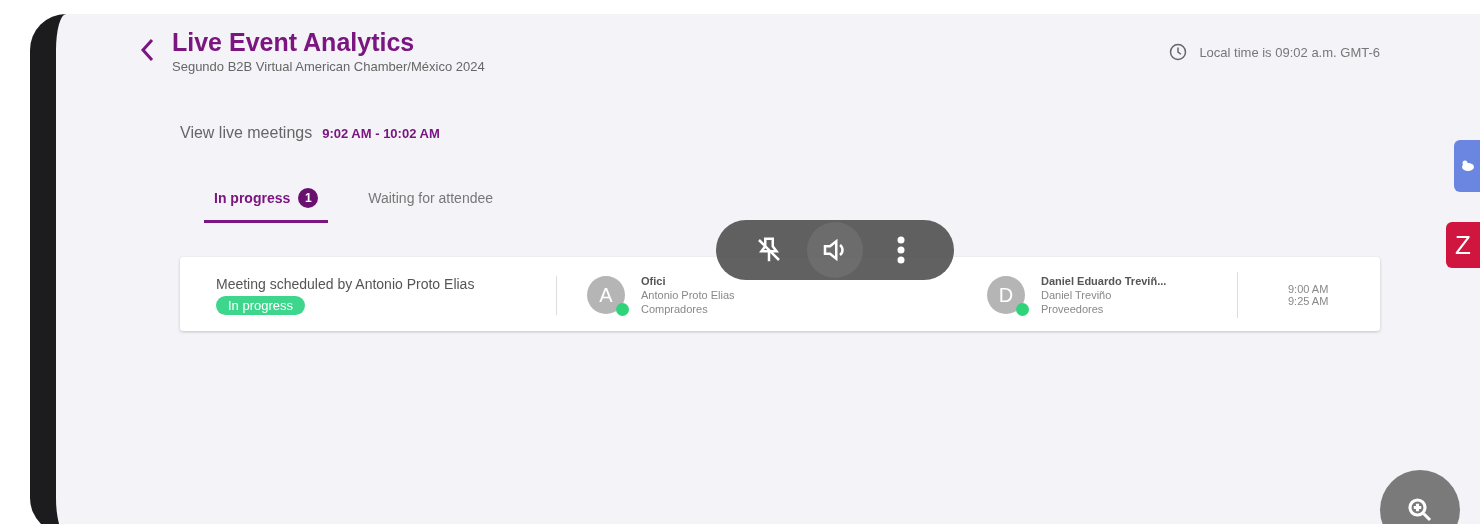  What do you see at coordinates (431, 198) in the screenshot?
I see `tab-label: Waiting for attendee` at bounding box center [431, 198].